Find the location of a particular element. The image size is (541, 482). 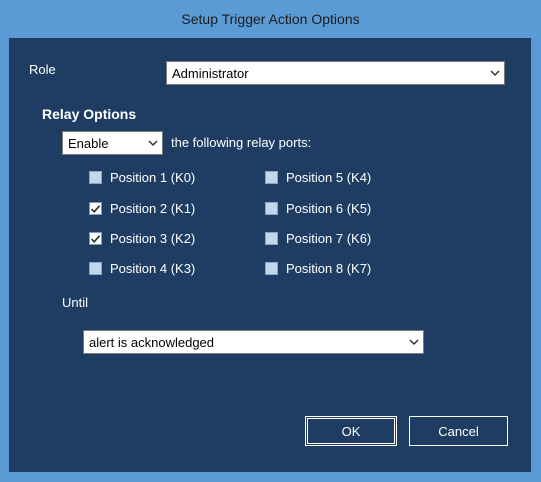

relay-mode-dropdown: Enable is located at coordinates (112, 143).